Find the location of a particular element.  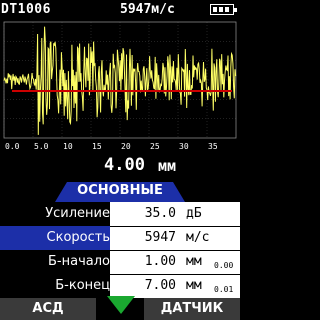

param-value-field: 1.00 мм is located at coordinates (170, 262).